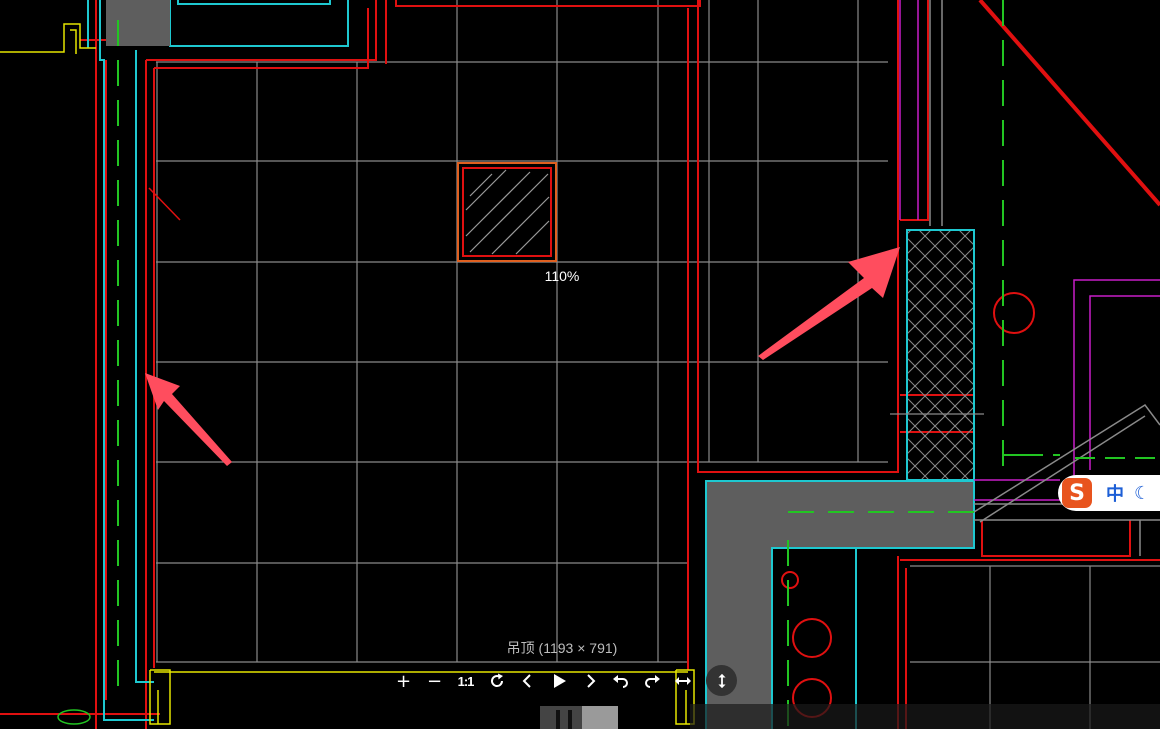 The height and width of the screenshot is (729, 1160). Describe the element at coordinates (188, 419) in the screenshot. I see `annotation-arrow-left` at that location.